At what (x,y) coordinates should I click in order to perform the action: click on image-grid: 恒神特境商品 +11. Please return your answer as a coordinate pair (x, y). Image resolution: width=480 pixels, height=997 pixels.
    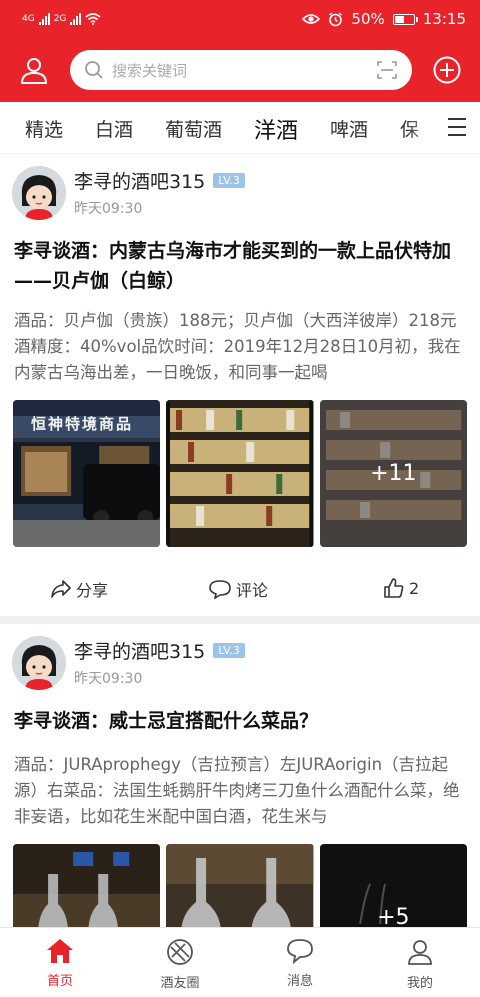
    Looking at the image, I should click on (240, 473).